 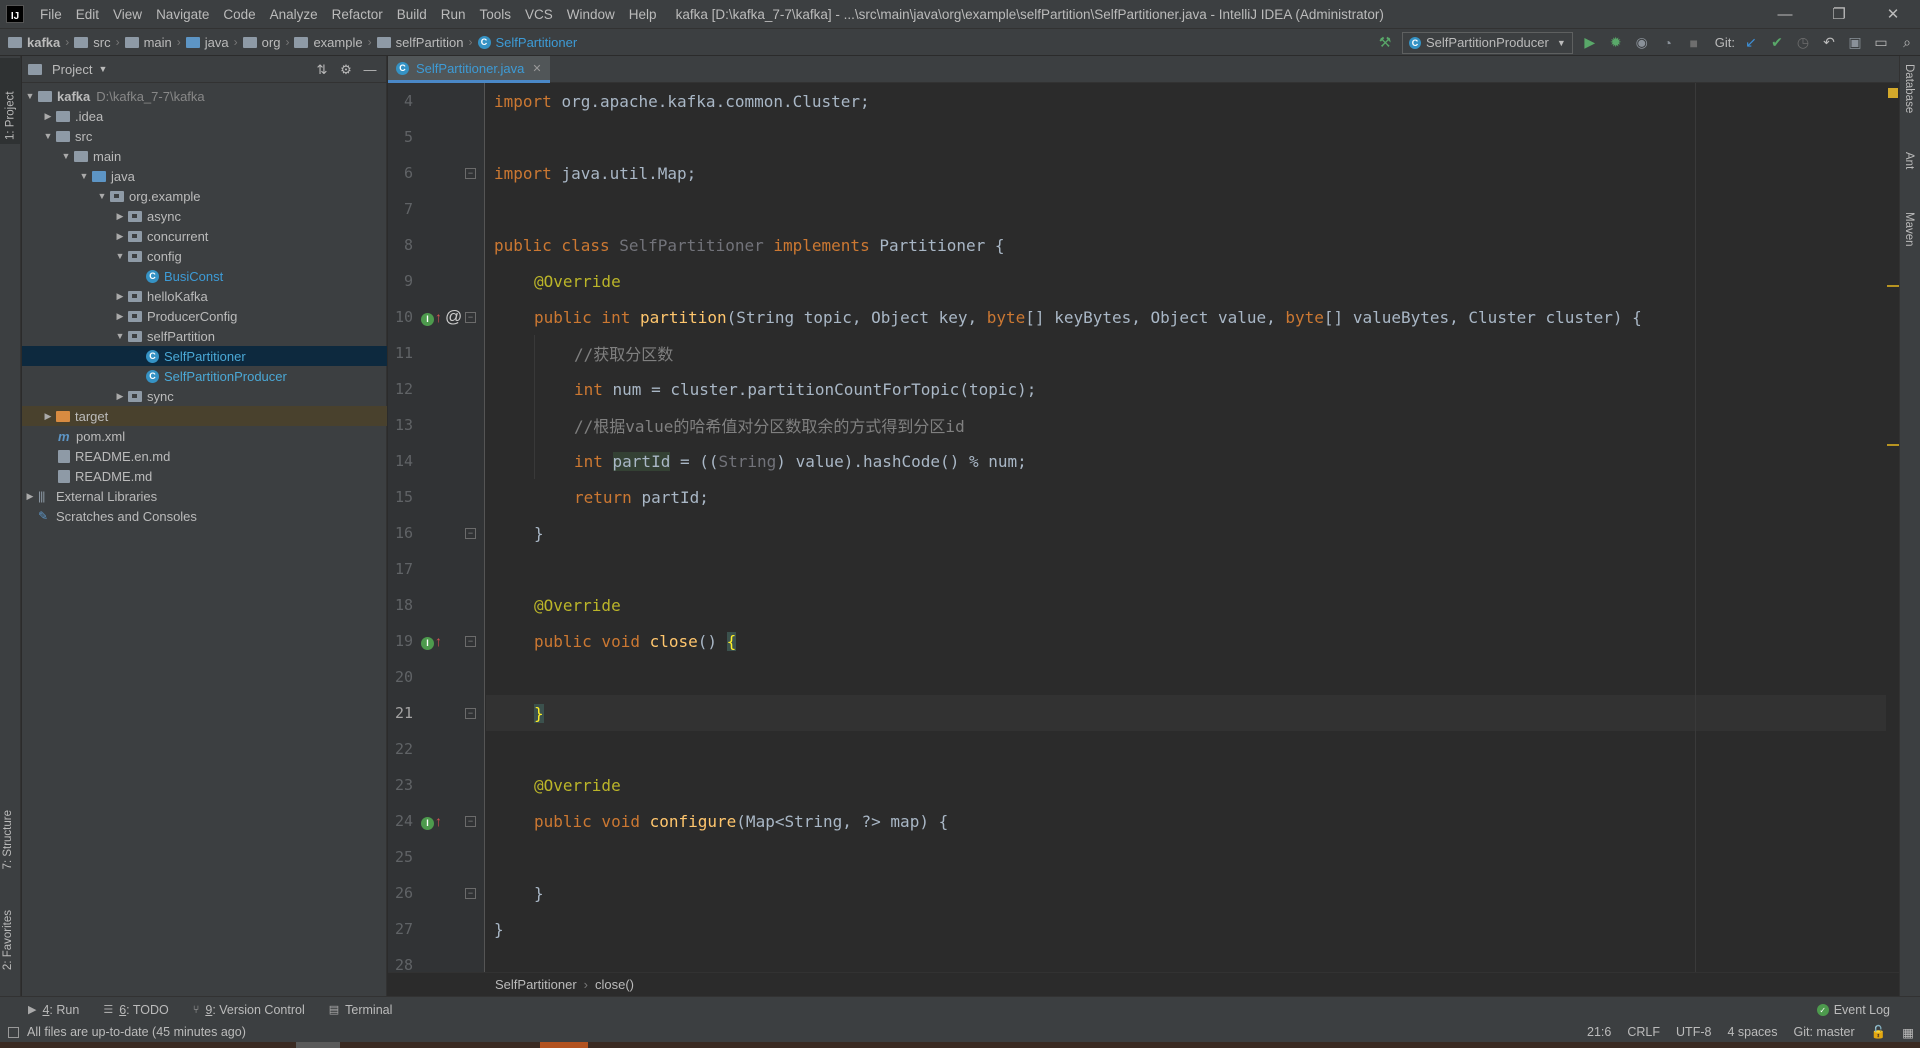 What do you see at coordinates (8, 839) in the screenshot?
I see `tool-tab-structure: 7: Structure` at bounding box center [8, 839].